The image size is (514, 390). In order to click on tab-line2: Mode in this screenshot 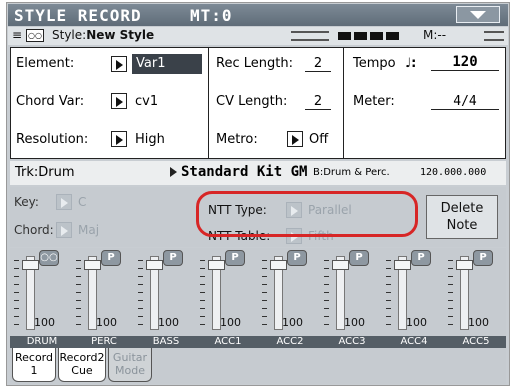, I will do `click(130, 370)`.